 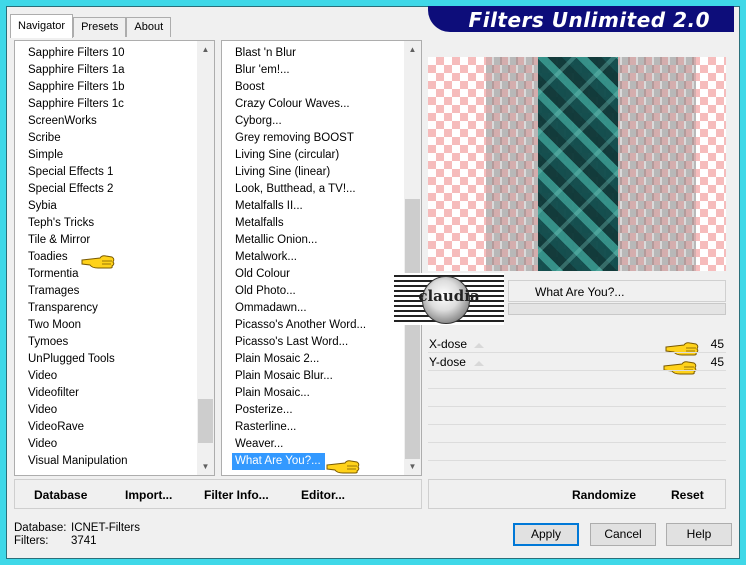 I want to click on list-item: Scribe, so click(x=106, y=138).